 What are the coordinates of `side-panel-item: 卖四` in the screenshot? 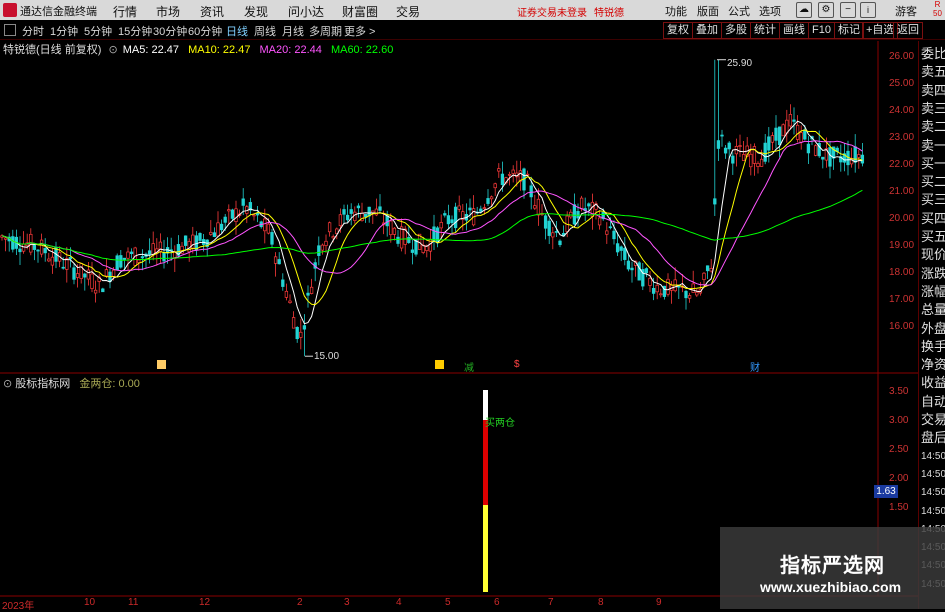 It's located at (933, 91).